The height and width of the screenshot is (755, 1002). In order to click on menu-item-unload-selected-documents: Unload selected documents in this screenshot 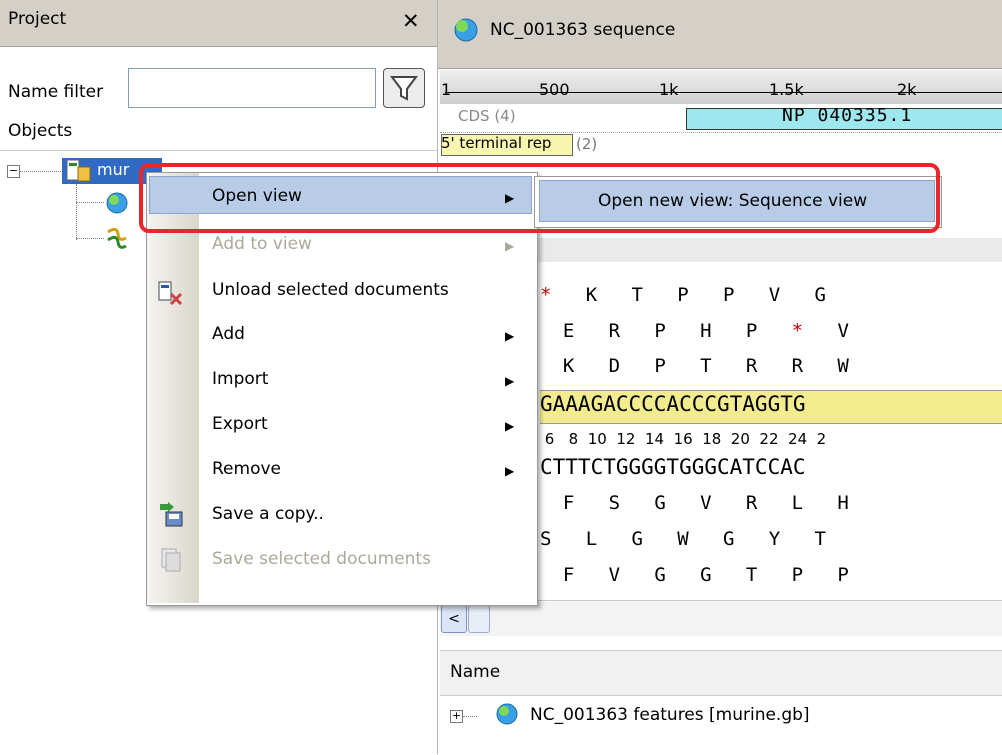, I will do `click(330, 290)`.